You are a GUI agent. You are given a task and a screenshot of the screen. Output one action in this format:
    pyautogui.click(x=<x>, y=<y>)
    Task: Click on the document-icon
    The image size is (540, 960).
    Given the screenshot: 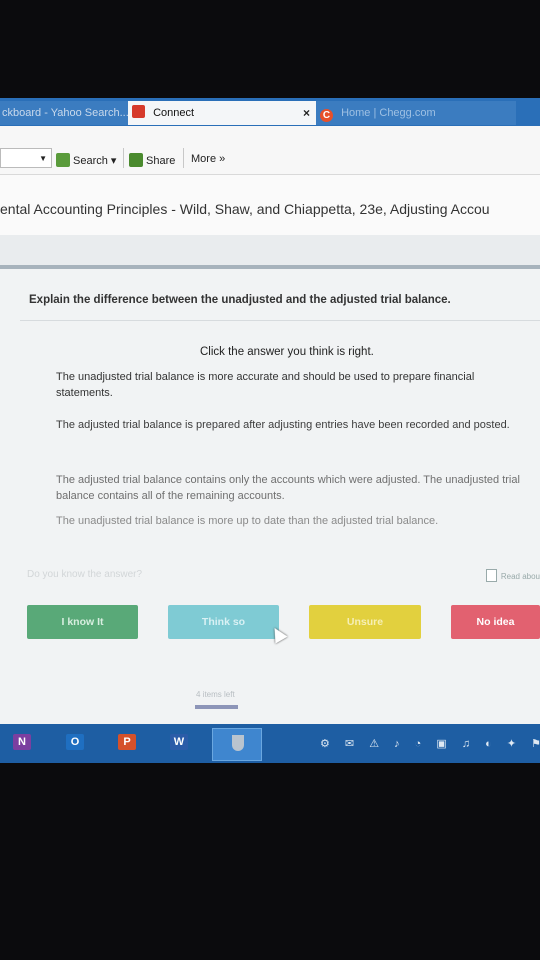 What is the action you would take?
    pyautogui.click(x=491, y=575)
    